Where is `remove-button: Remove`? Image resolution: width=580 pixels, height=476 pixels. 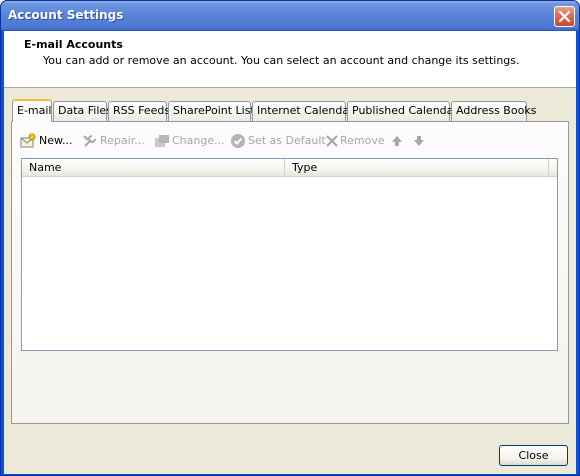 remove-button: Remove is located at coordinates (354, 142).